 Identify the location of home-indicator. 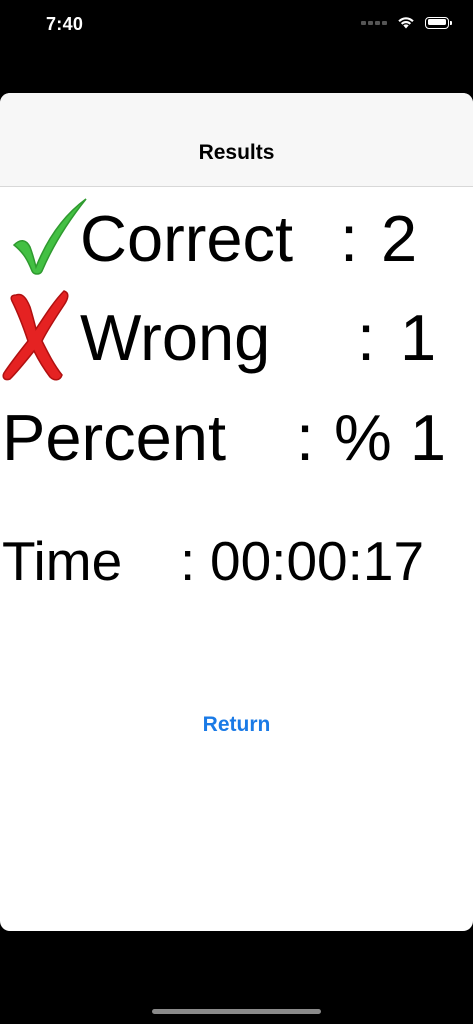
(236, 1011).